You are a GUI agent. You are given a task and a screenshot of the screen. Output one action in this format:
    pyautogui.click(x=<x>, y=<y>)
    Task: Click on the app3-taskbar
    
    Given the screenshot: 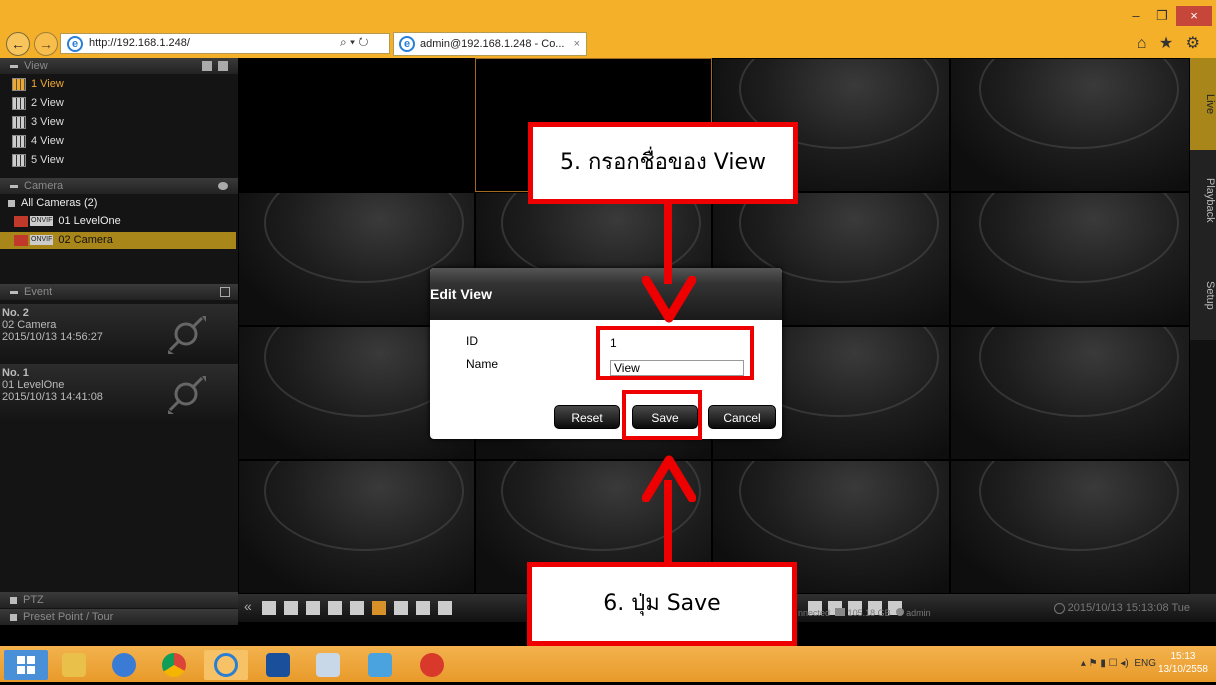 What is the action you would take?
    pyautogui.click(x=328, y=665)
    